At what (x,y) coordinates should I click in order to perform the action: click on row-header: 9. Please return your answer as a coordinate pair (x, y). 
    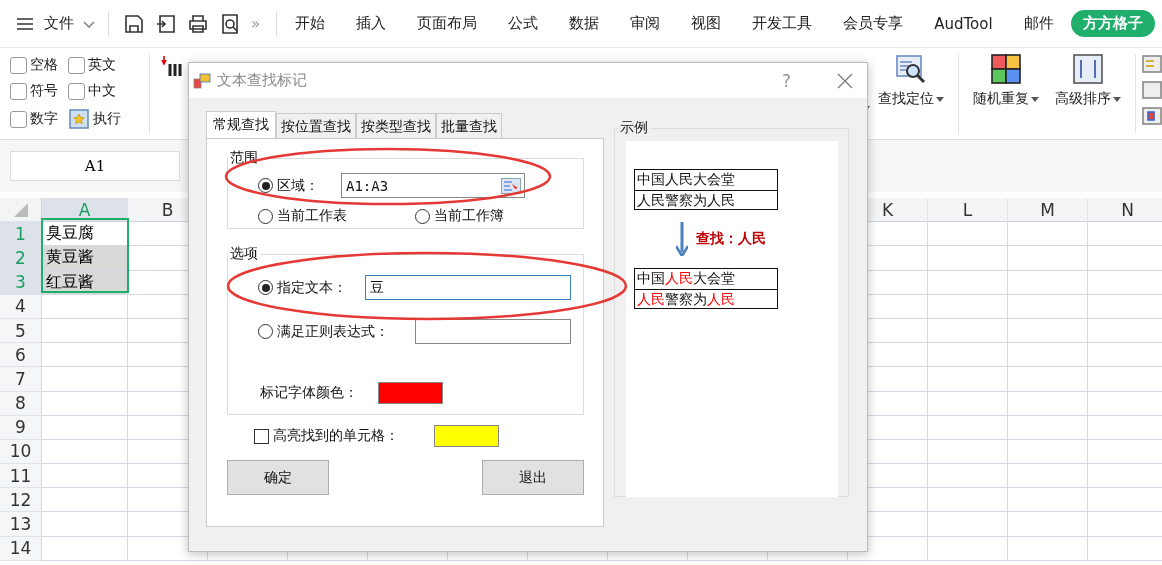
    Looking at the image, I should click on (21, 427).